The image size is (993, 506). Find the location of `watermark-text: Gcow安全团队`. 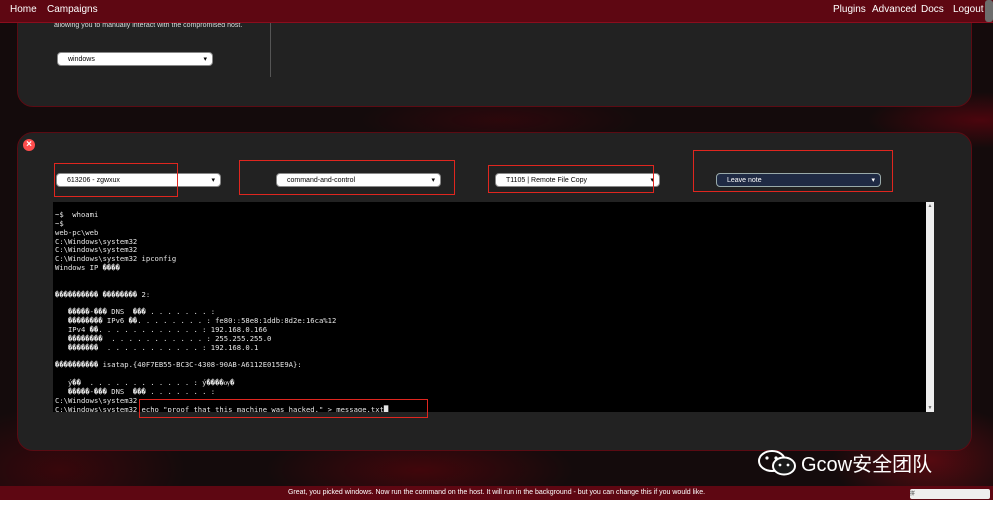

watermark-text: Gcow安全团队 is located at coordinates (867, 465).